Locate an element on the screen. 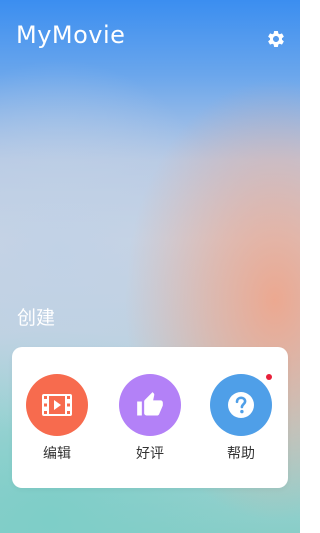 The width and height of the screenshot is (320, 533). notification-dot is located at coordinates (269, 377).